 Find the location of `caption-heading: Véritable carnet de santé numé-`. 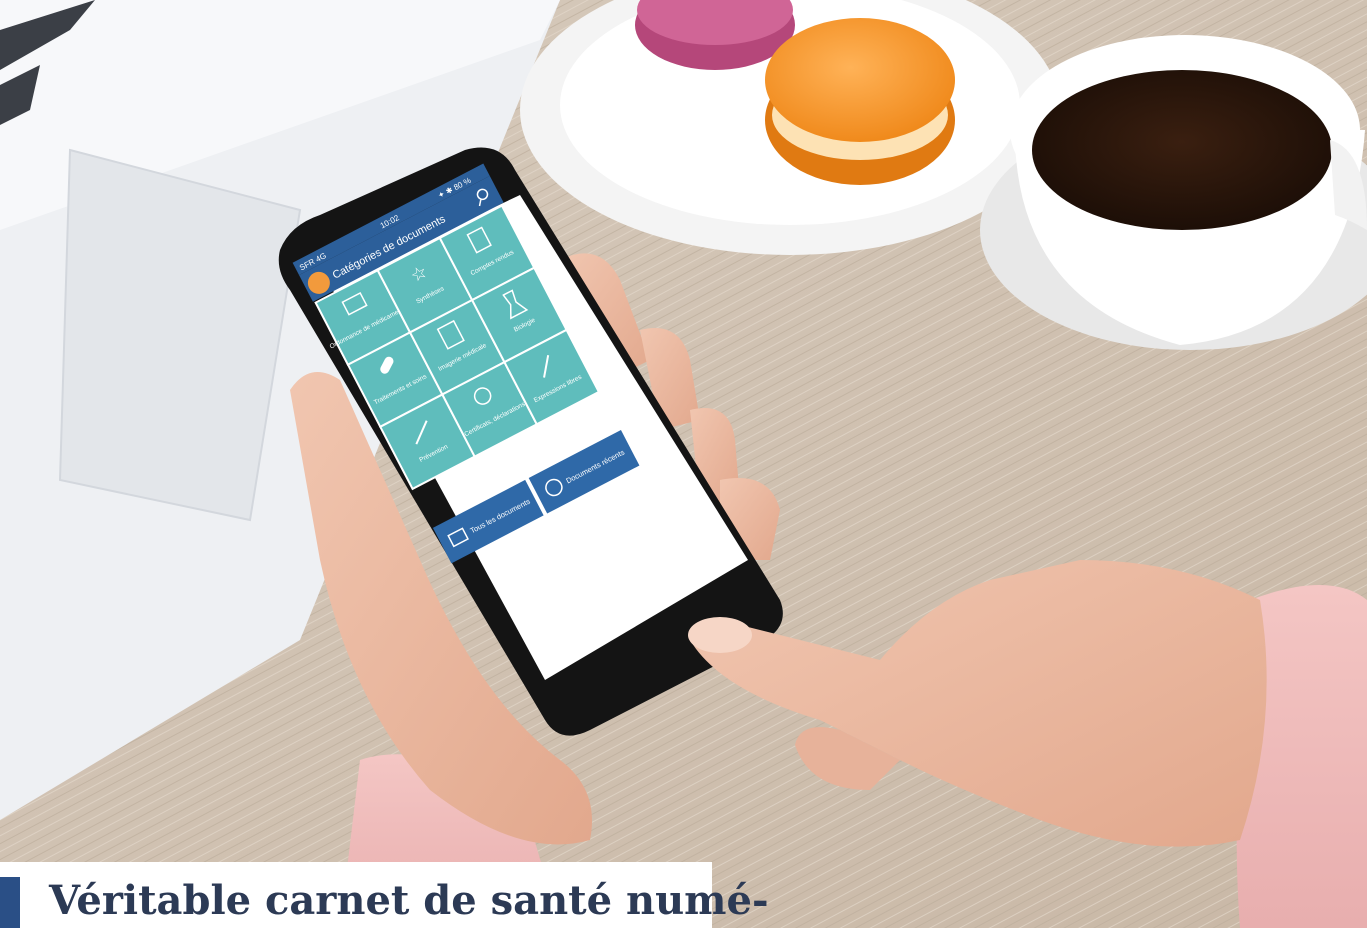

caption-heading: Véritable carnet de santé numé- is located at coordinates (409, 900).